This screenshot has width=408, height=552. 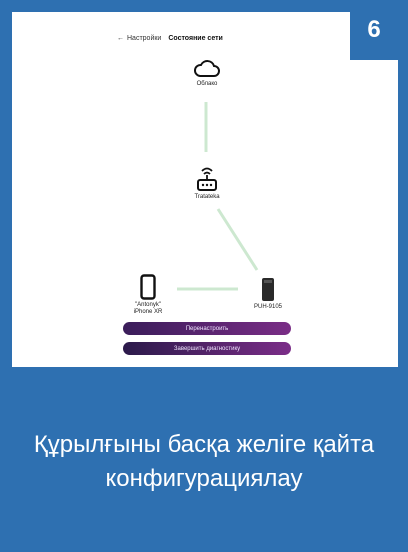 I want to click on phone-icon, so click(x=148, y=287).